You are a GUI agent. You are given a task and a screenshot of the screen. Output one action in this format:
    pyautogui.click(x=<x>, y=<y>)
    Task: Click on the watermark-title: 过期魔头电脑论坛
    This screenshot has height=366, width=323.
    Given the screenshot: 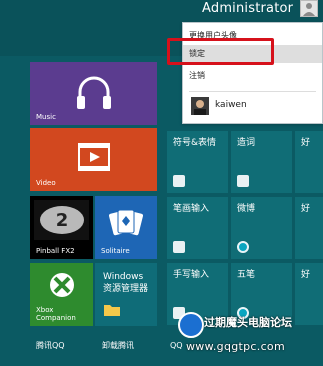 What is the action you would take?
    pyautogui.click(x=248, y=322)
    